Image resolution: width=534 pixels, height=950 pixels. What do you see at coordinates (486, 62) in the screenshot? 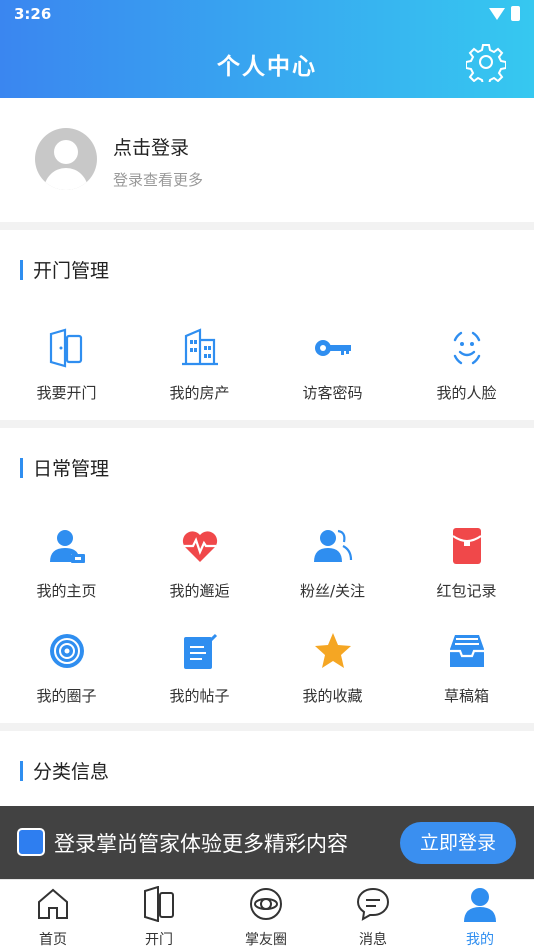
I see `gear-icon` at bounding box center [486, 62].